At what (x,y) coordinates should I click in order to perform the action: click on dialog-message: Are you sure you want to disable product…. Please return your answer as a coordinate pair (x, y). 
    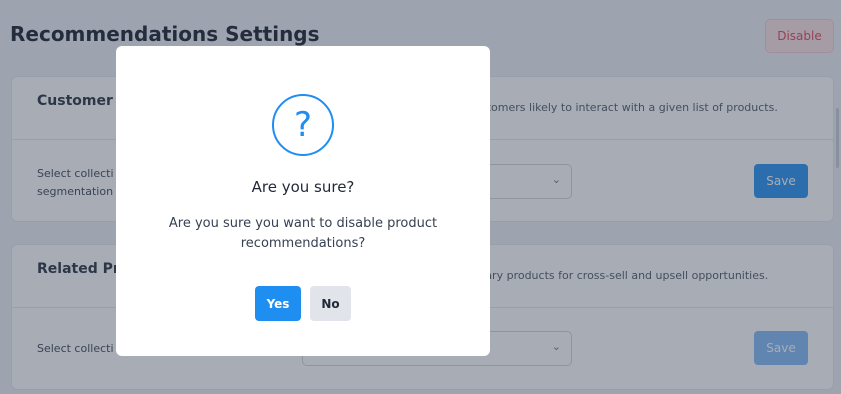
    Looking at the image, I should click on (303, 233).